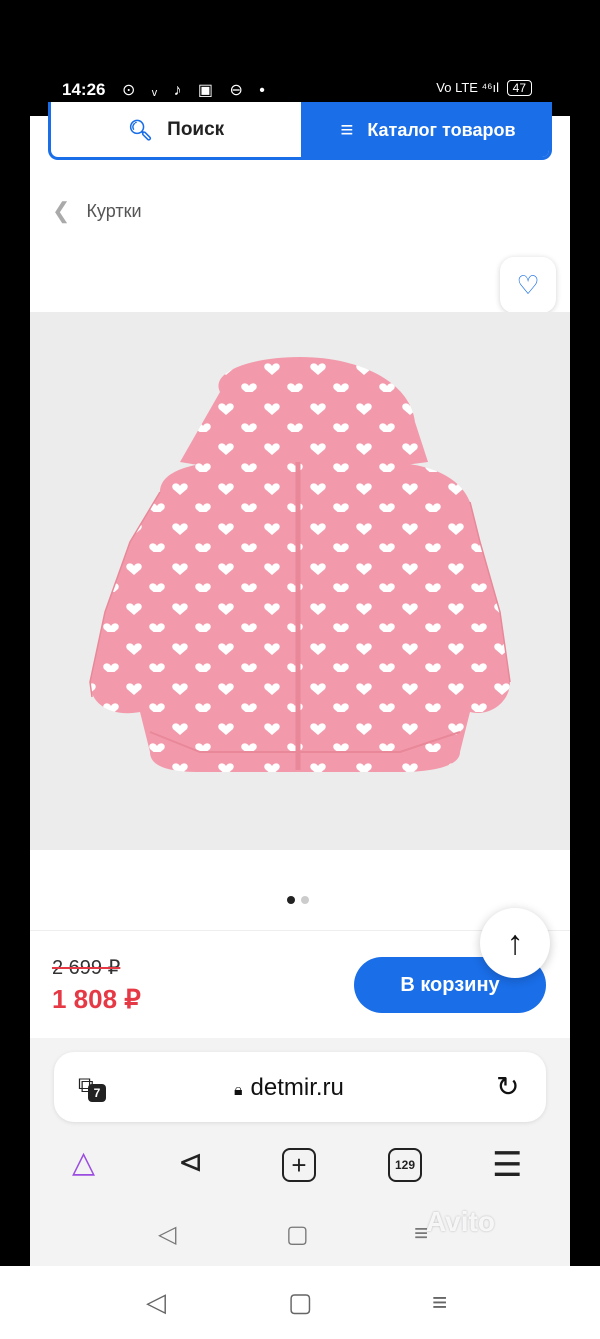 Image resolution: width=600 pixels, height=1339 pixels. Describe the element at coordinates (519, 88) in the screenshot. I see `battery-icon: 47` at that location.